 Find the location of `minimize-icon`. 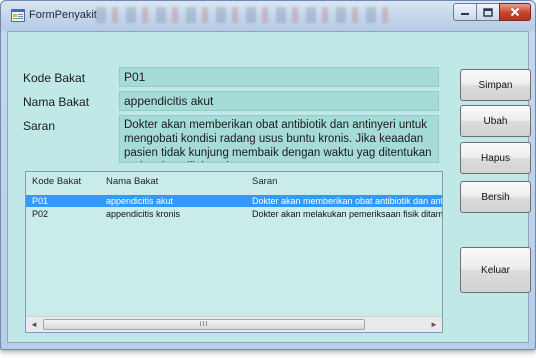

minimize-icon is located at coordinates (465, 14).